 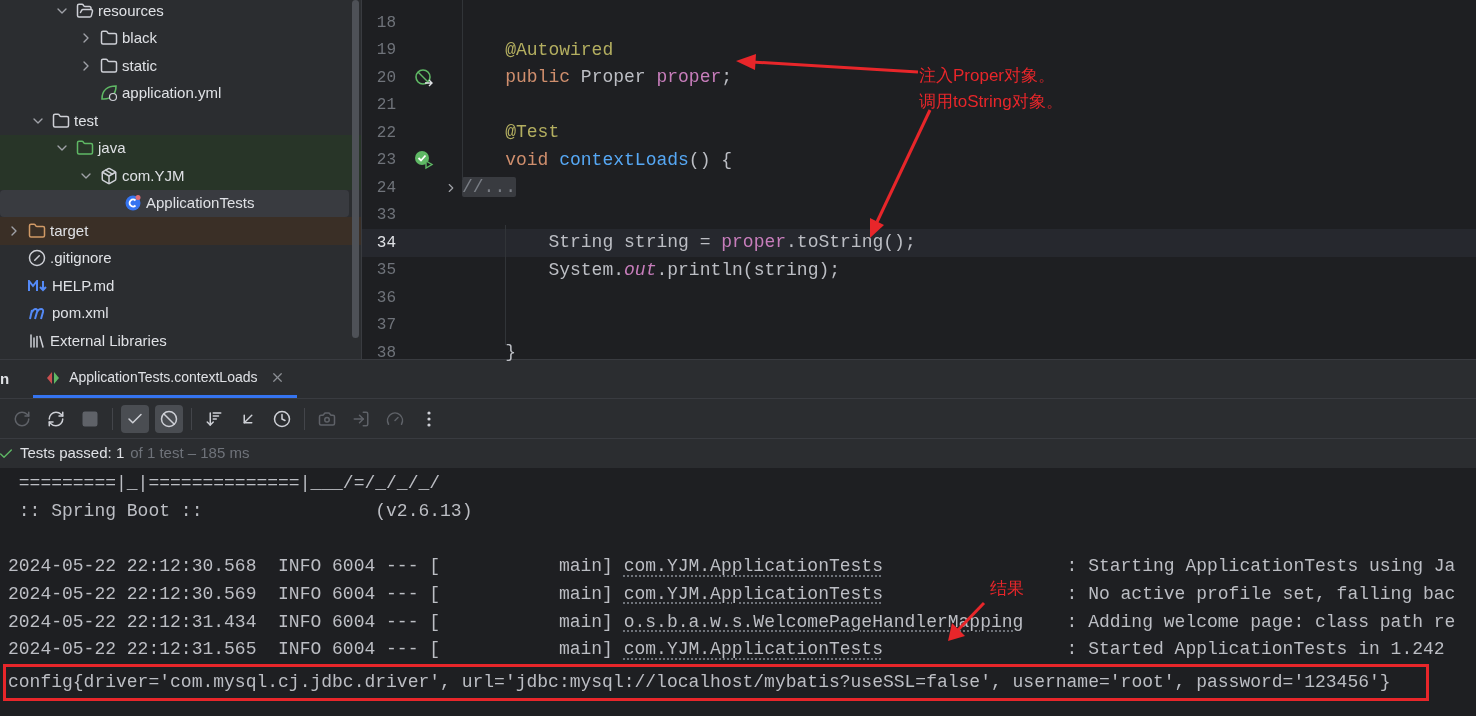 What do you see at coordinates (727, 77) in the screenshot?
I see `code-token: ;` at bounding box center [727, 77].